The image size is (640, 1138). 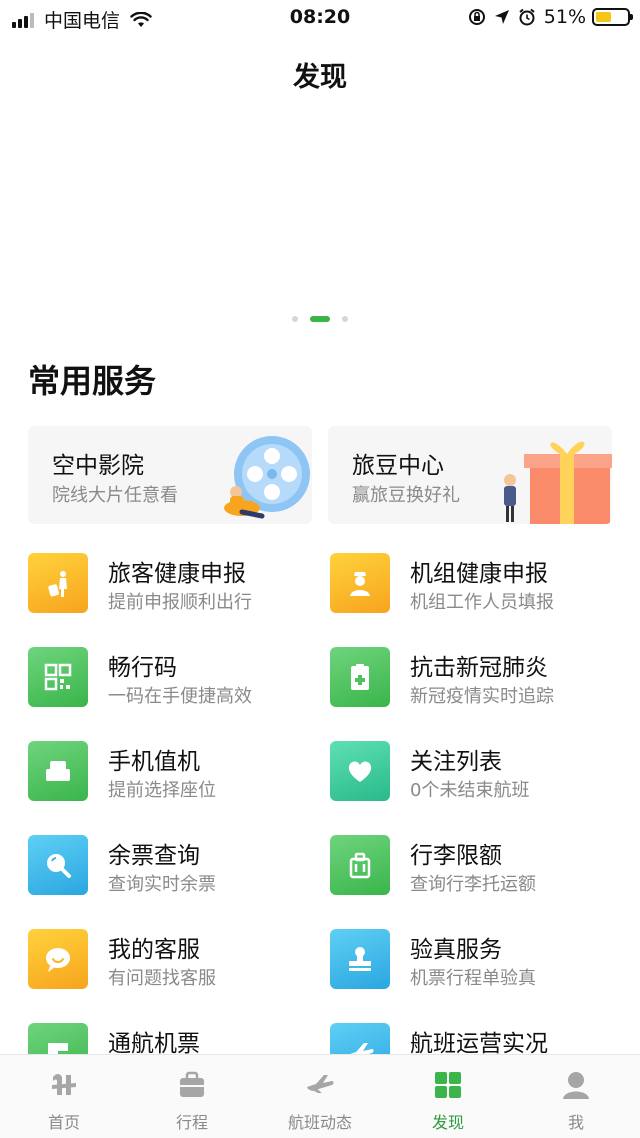 I want to click on chat-smile-icon, so click(x=58, y=959).